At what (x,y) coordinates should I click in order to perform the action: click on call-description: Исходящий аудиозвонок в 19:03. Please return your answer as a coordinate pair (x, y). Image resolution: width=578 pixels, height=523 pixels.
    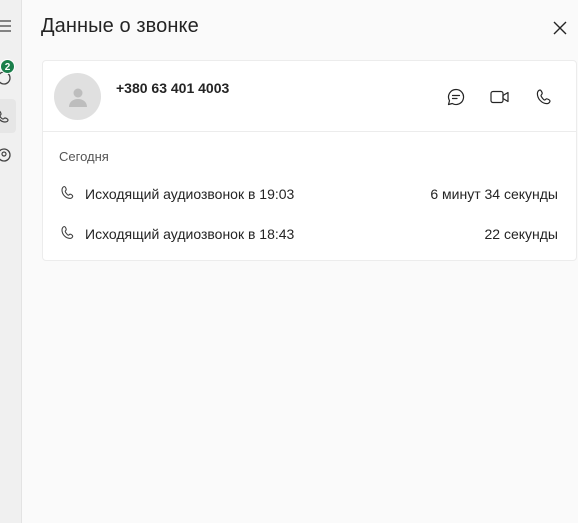
    Looking at the image, I should click on (190, 194).